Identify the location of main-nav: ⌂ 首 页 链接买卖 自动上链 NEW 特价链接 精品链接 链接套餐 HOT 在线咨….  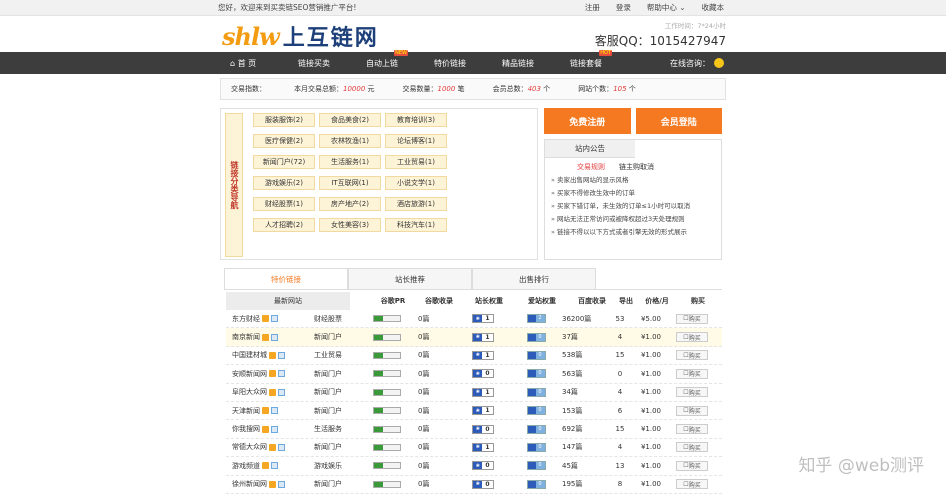
(473, 61).